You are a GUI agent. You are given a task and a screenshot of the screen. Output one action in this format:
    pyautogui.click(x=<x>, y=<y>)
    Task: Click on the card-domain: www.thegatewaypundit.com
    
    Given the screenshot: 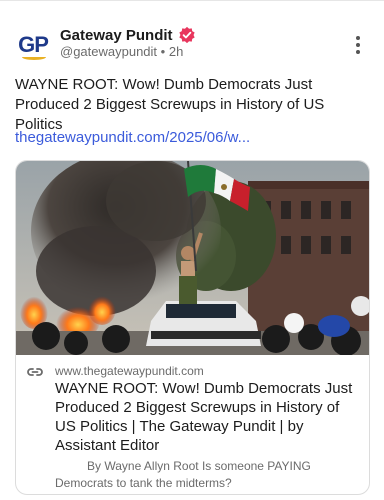 What is the action you would take?
    pyautogui.click(x=129, y=371)
    